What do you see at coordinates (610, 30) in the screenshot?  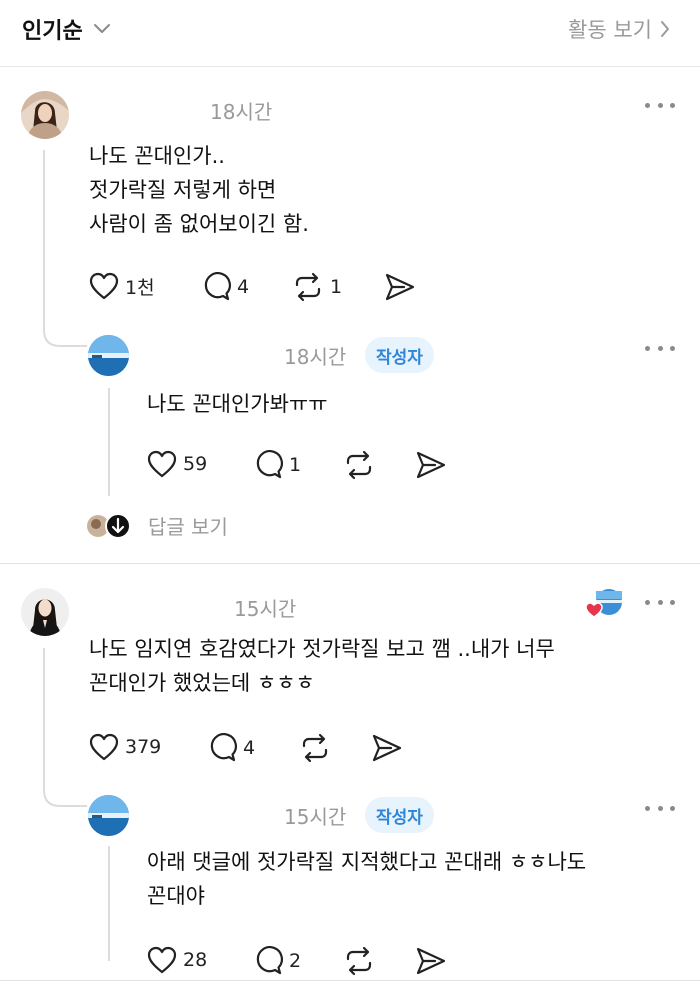 I see `activity-label: 활동 보기` at bounding box center [610, 30].